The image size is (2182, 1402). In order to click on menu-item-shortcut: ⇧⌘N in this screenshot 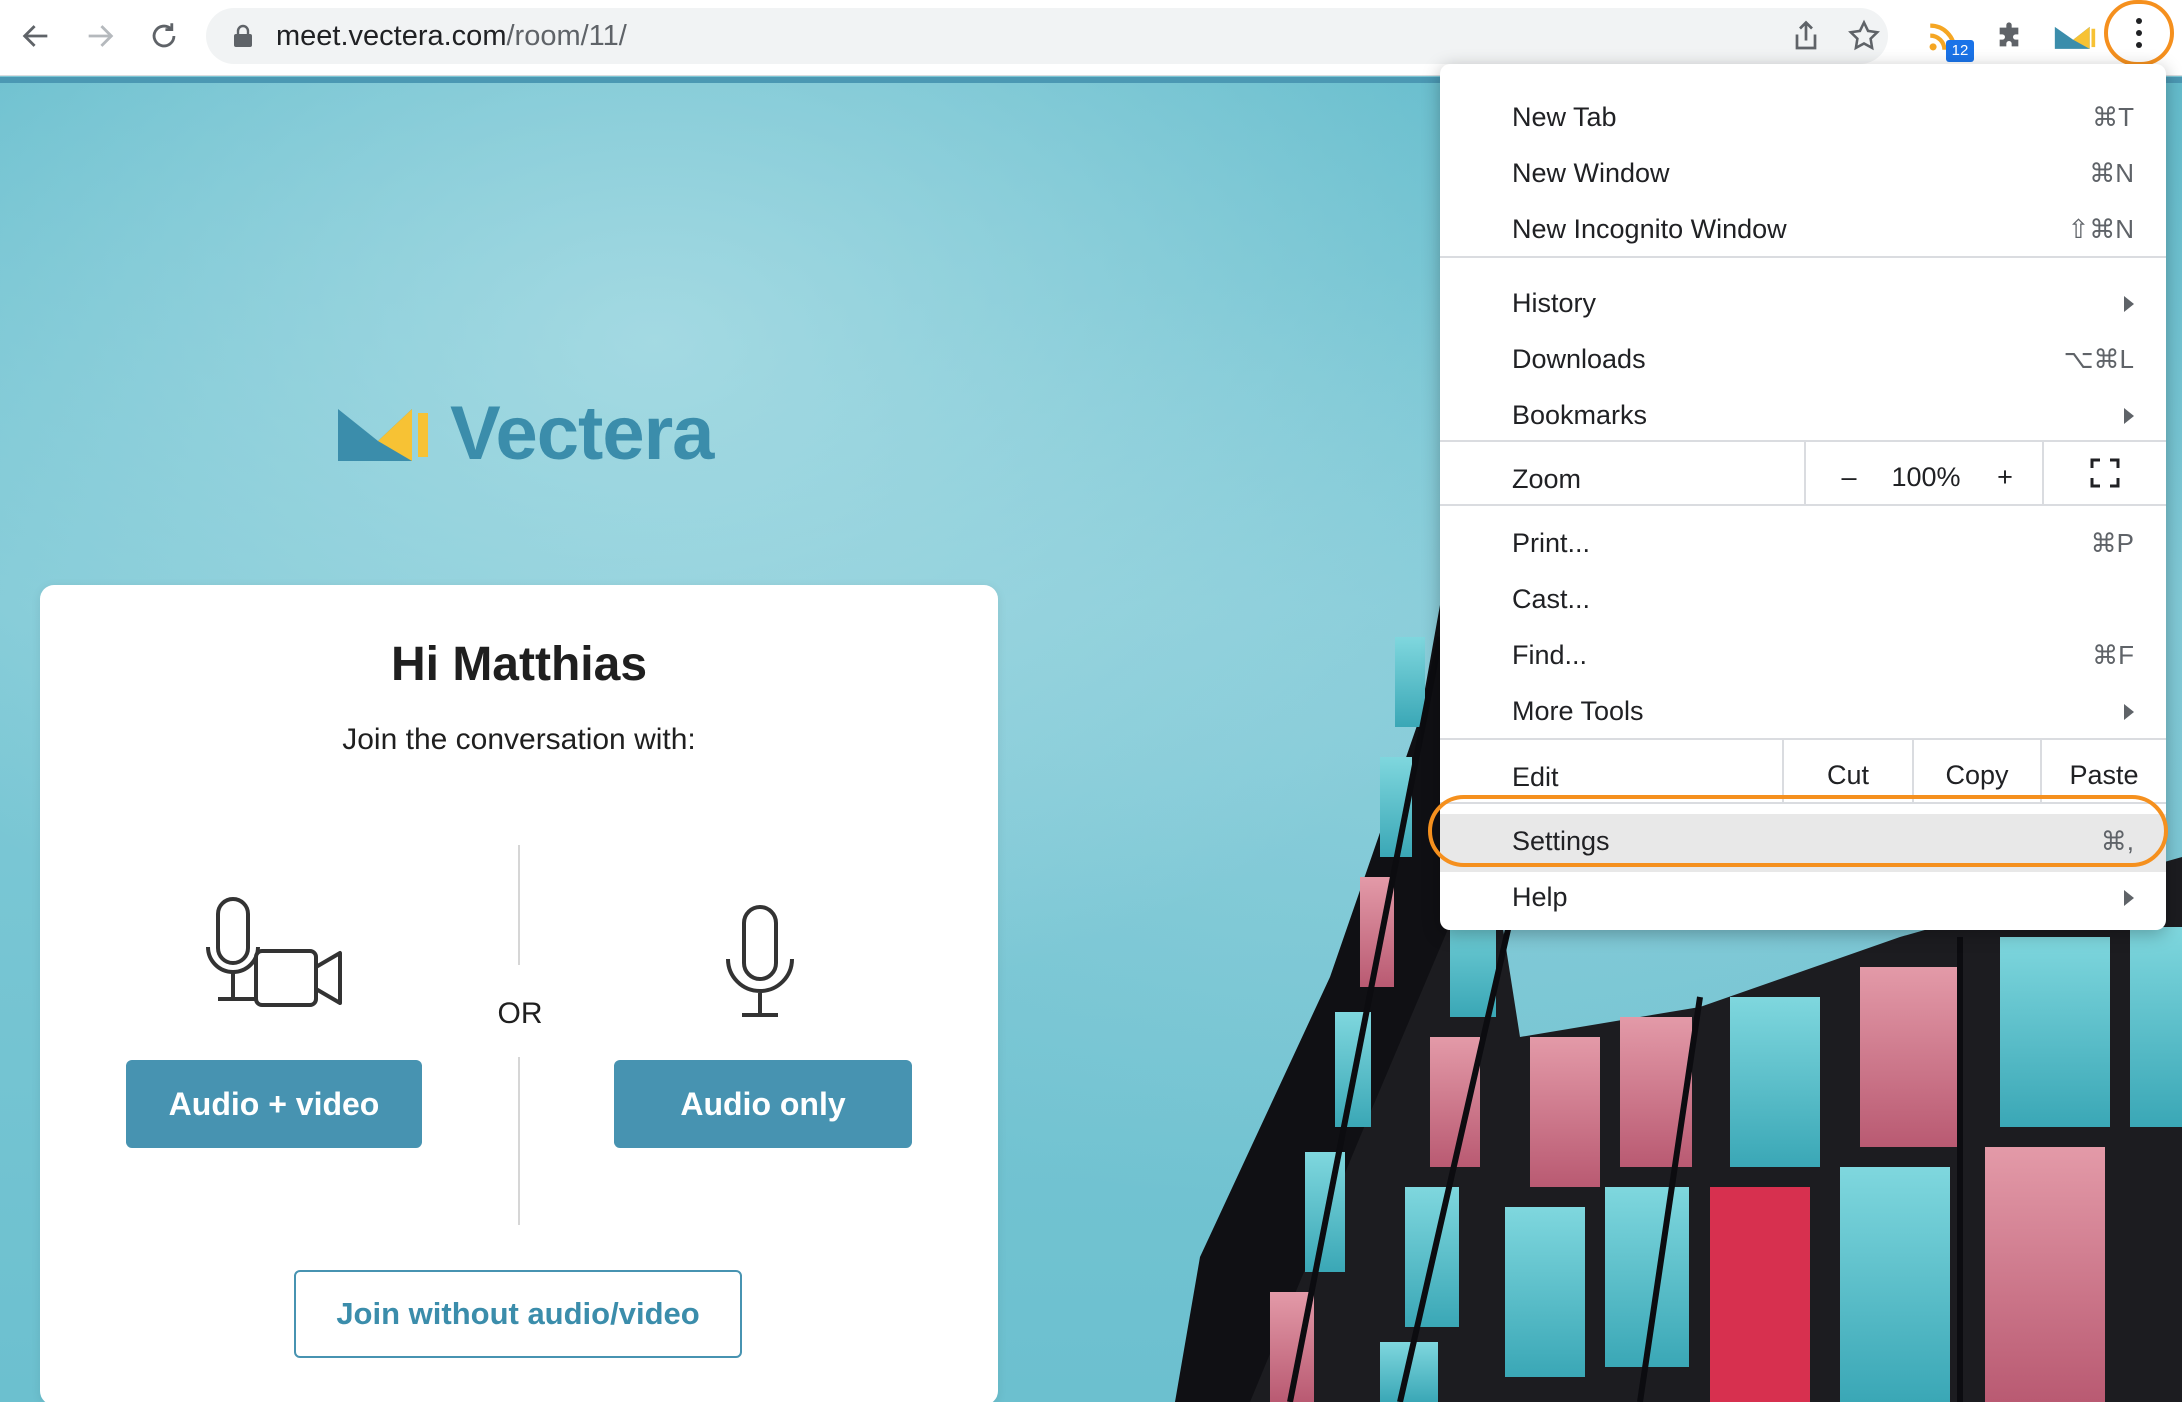, I will do `click(2100, 229)`.